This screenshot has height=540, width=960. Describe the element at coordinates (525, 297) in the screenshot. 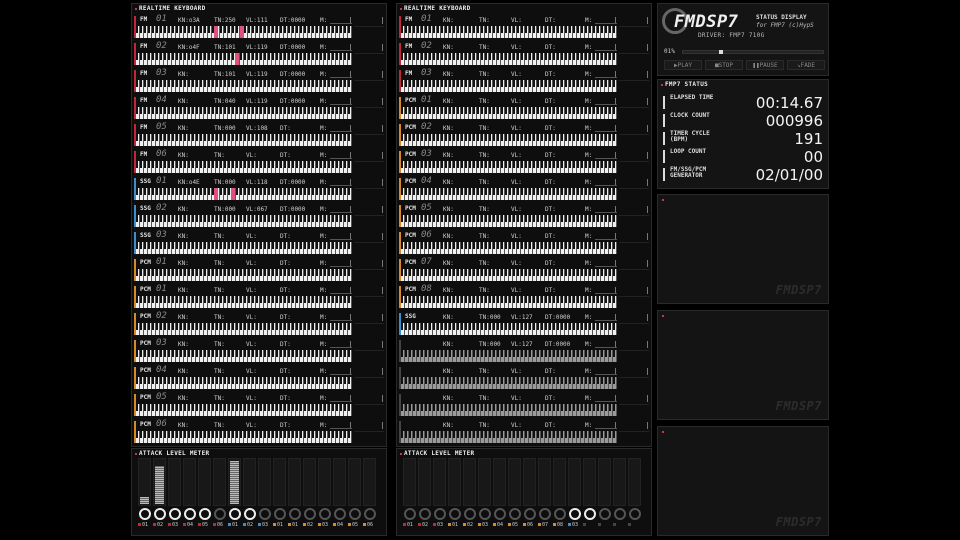

I see `channel-row: PCM 08 KN: TN: VL: DT: M:` at that location.